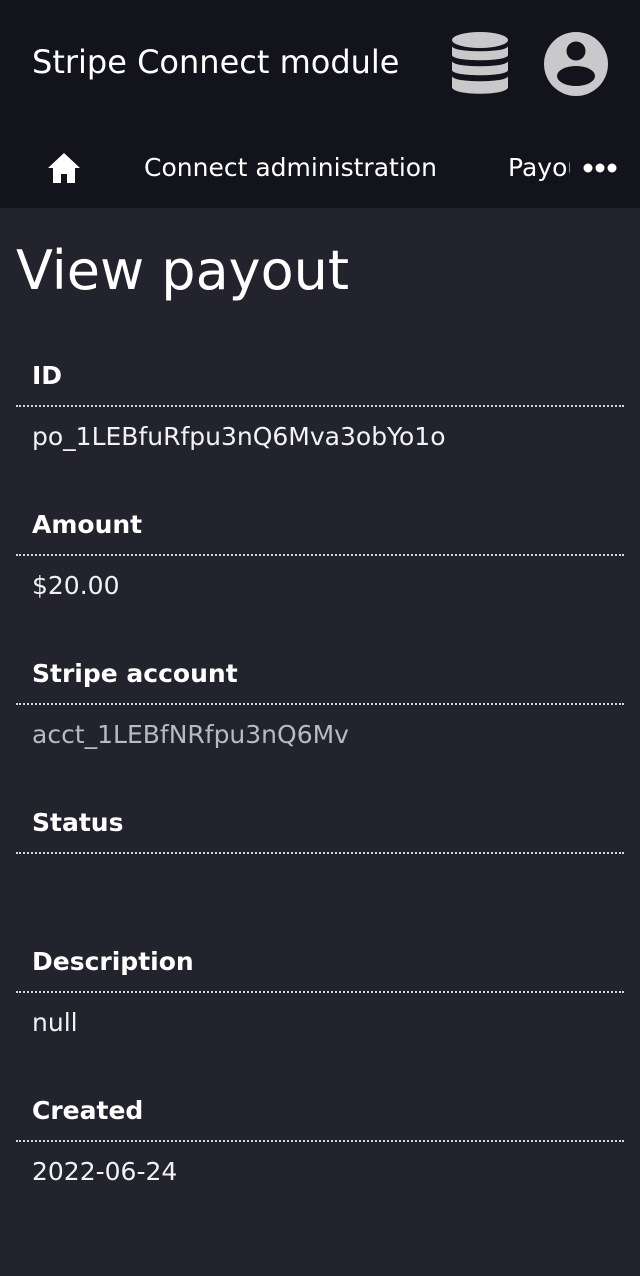  What do you see at coordinates (320, 524) in the screenshot?
I see `field-label: Amount` at bounding box center [320, 524].